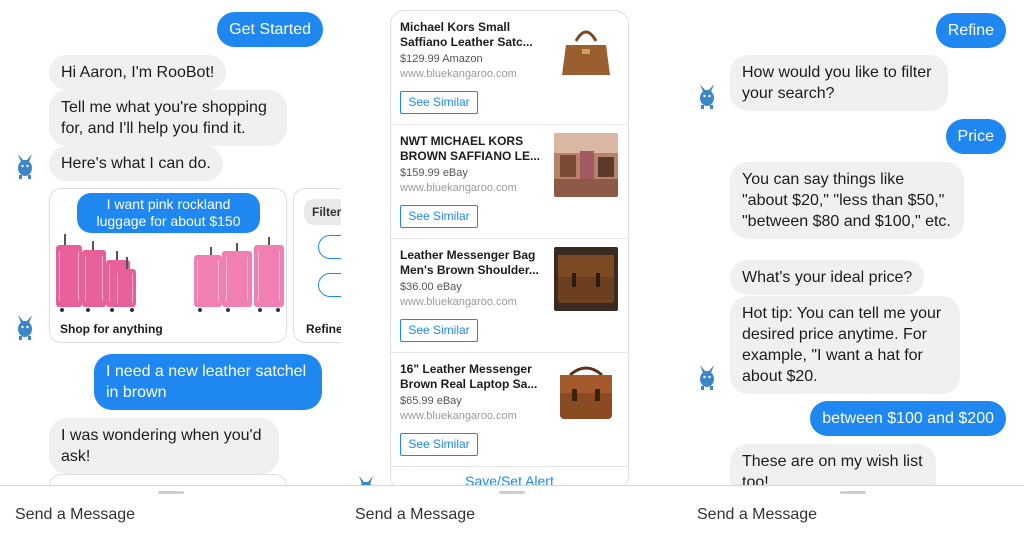 This screenshot has width=1024, height=538. What do you see at coordinates (586, 279) in the screenshot?
I see `messenger-bag-icon` at bounding box center [586, 279].